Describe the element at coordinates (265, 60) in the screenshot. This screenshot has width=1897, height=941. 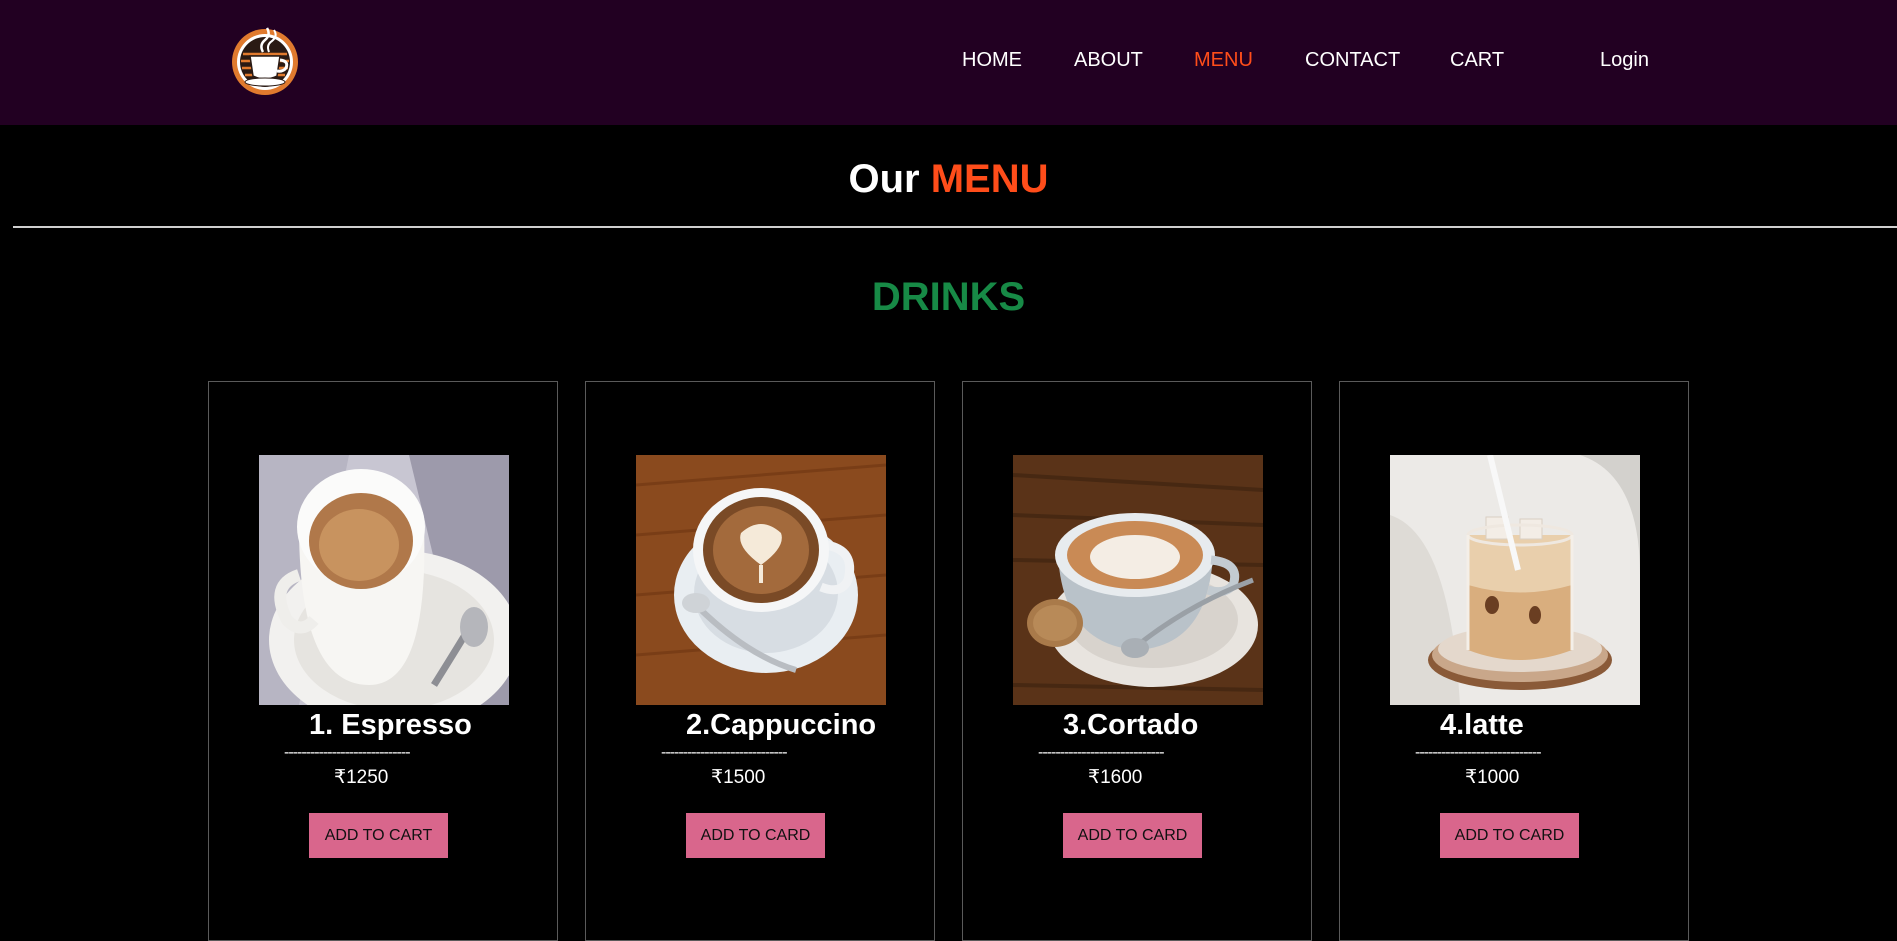
I see `coffee-cup-logo` at that location.